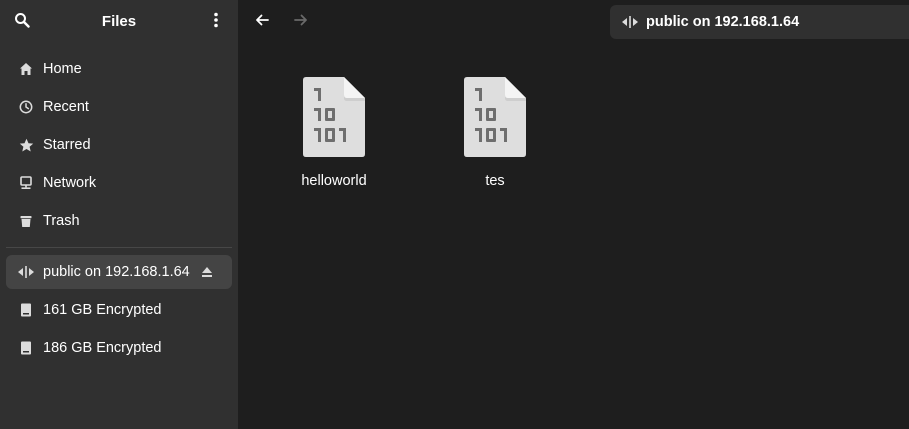 Image resolution: width=909 pixels, height=429 pixels. What do you see at coordinates (495, 181) in the screenshot?
I see `file-name: tes` at bounding box center [495, 181].